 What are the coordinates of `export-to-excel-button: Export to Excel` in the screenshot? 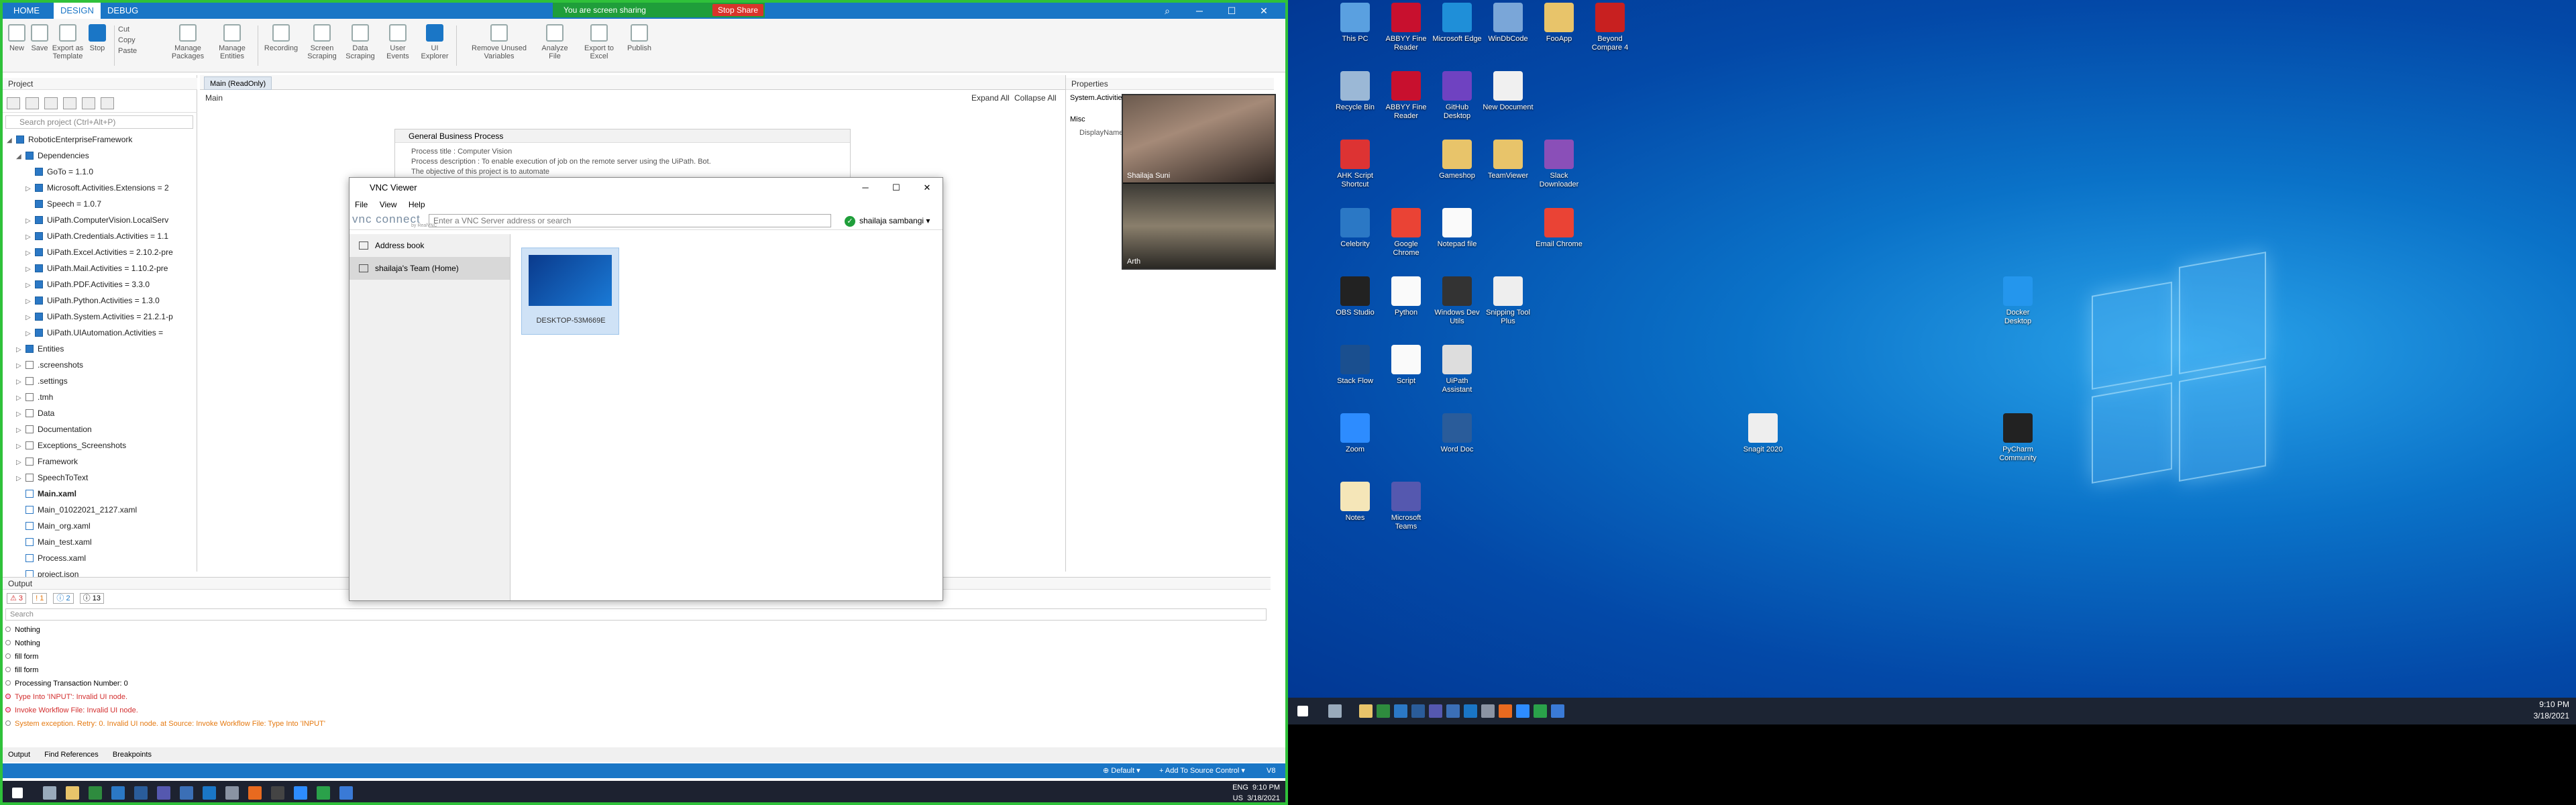 It's located at (599, 42).